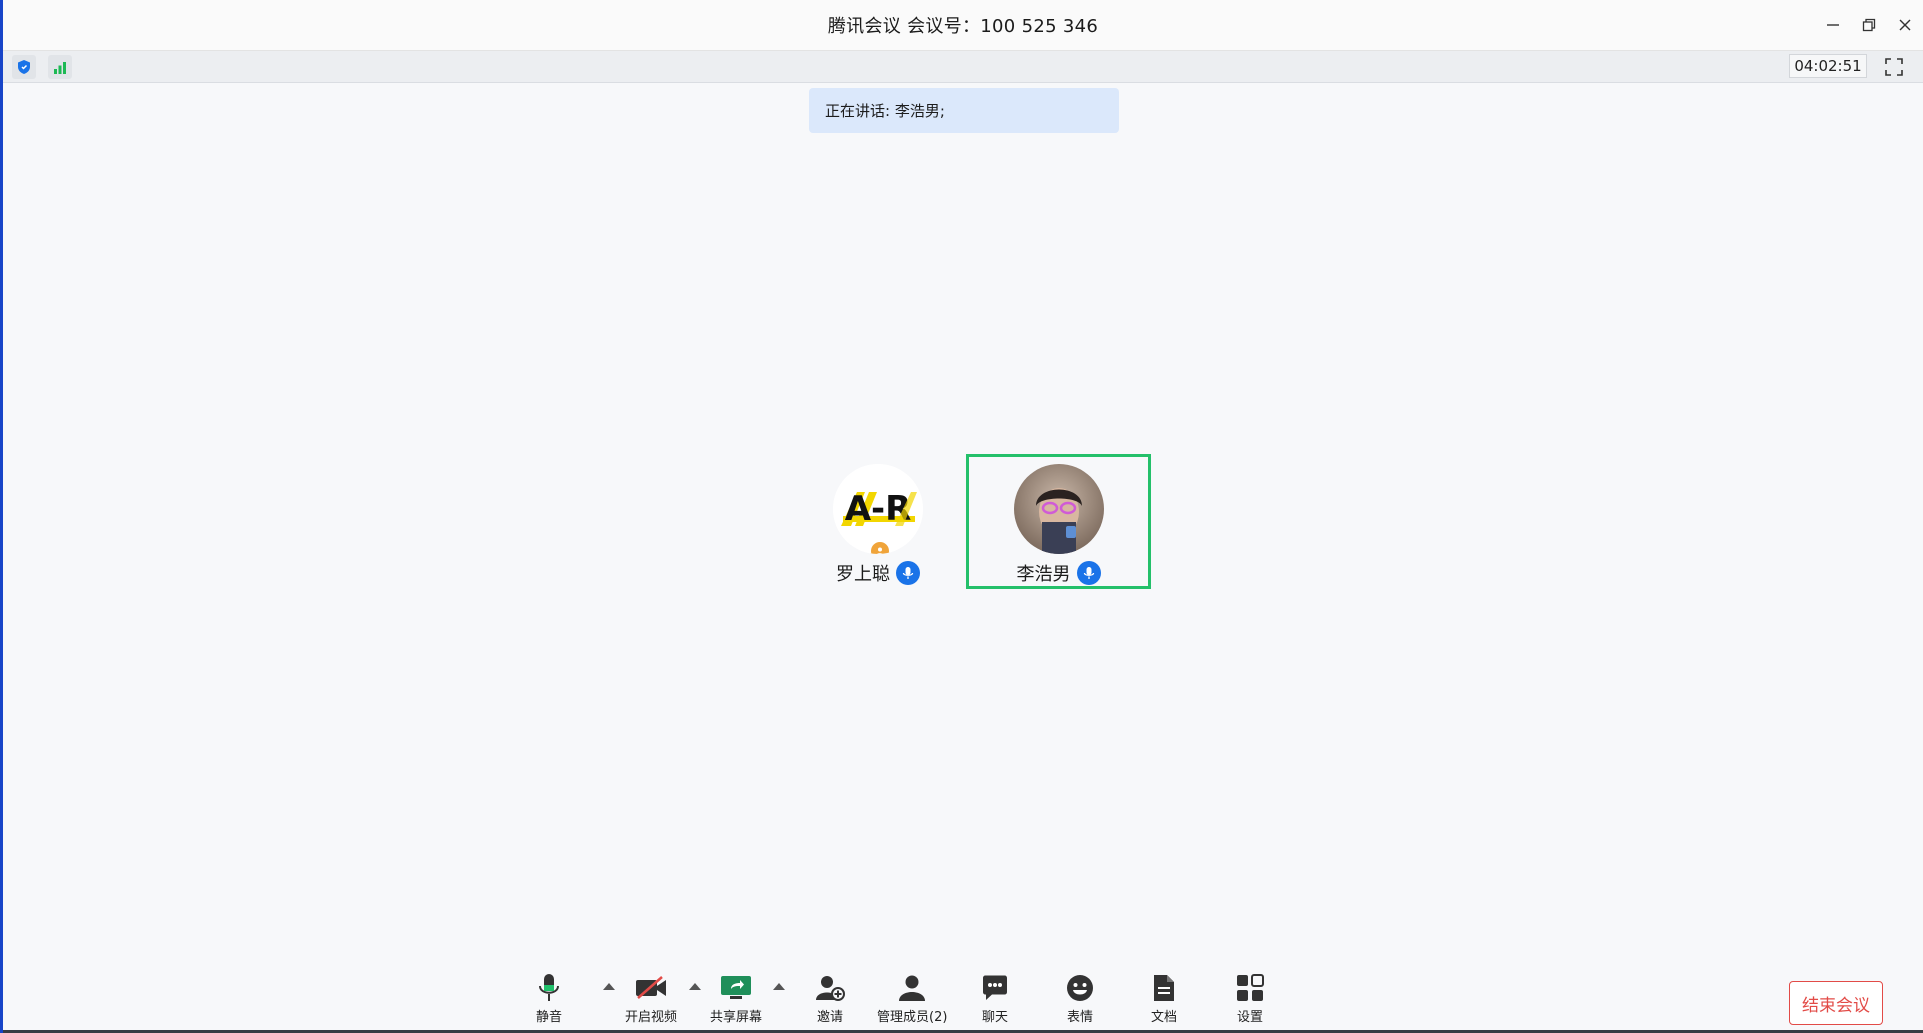 The height and width of the screenshot is (1033, 1923). What do you see at coordinates (994, 1017) in the screenshot?
I see `chat-label: 聊天` at bounding box center [994, 1017].